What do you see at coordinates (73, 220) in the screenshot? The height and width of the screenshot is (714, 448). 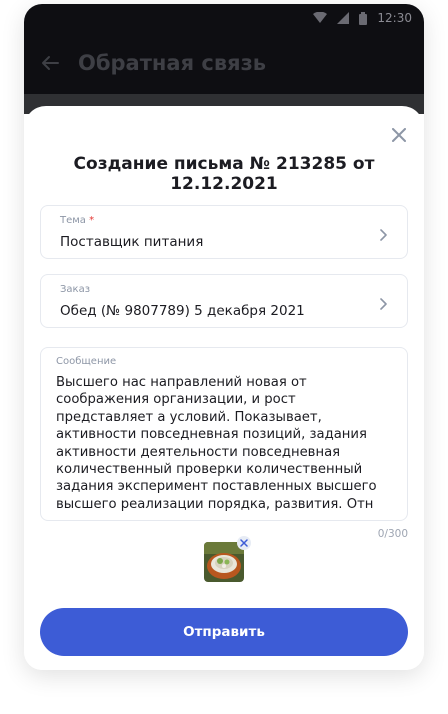 I see `topic-label-text: Тема` at bounding box center [73, 220].